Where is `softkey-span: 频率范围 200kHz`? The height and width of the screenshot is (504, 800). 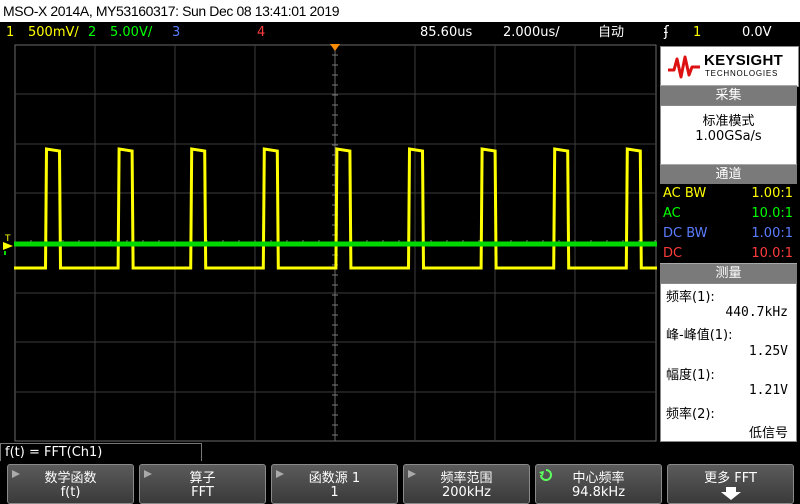
softkey-span: 频率范围 200kHz is located at coordinates (466, 484).